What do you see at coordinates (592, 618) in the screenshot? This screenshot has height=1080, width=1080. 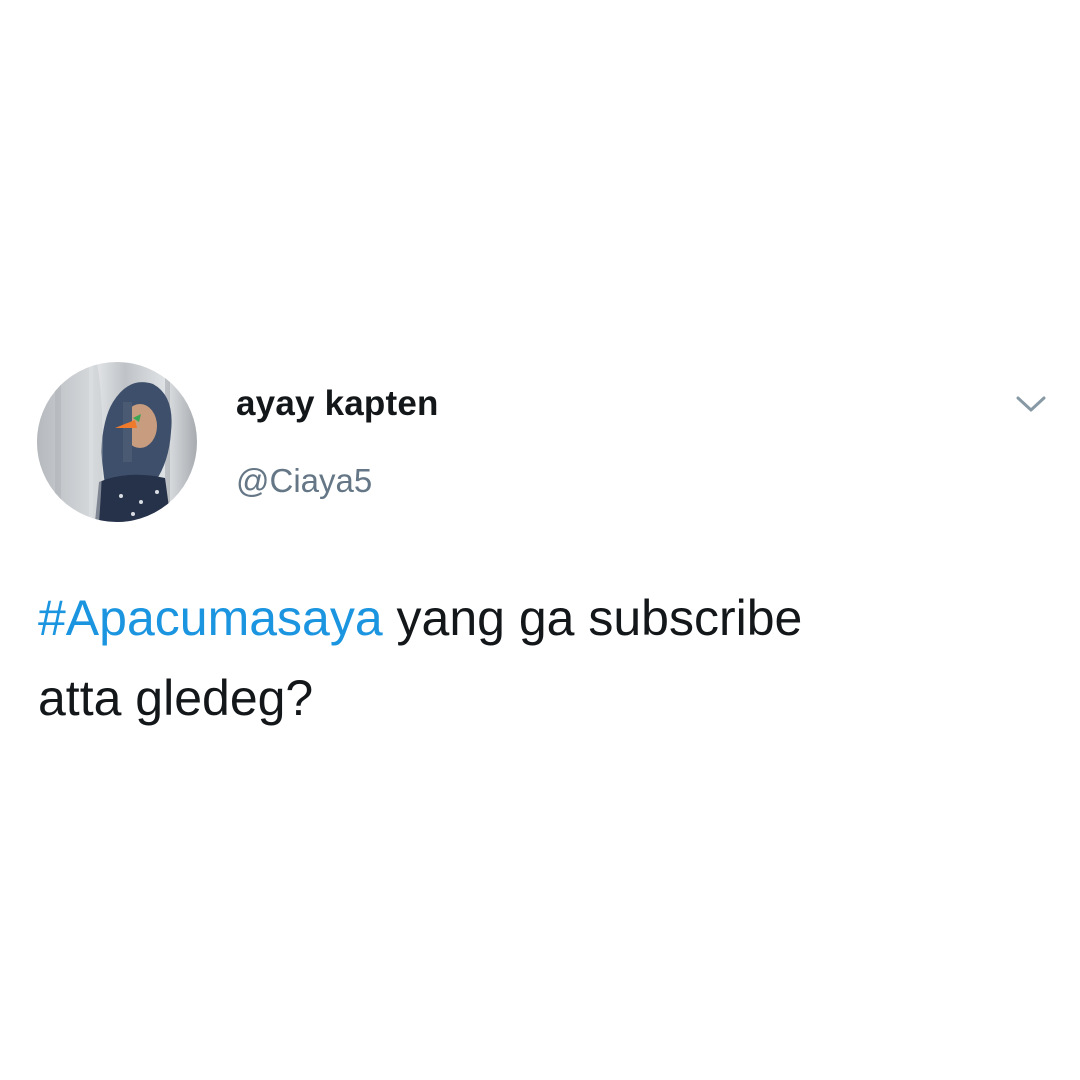 I see `tweet-text-line1: yang ga subscribe` at bounding box center [592, 618].